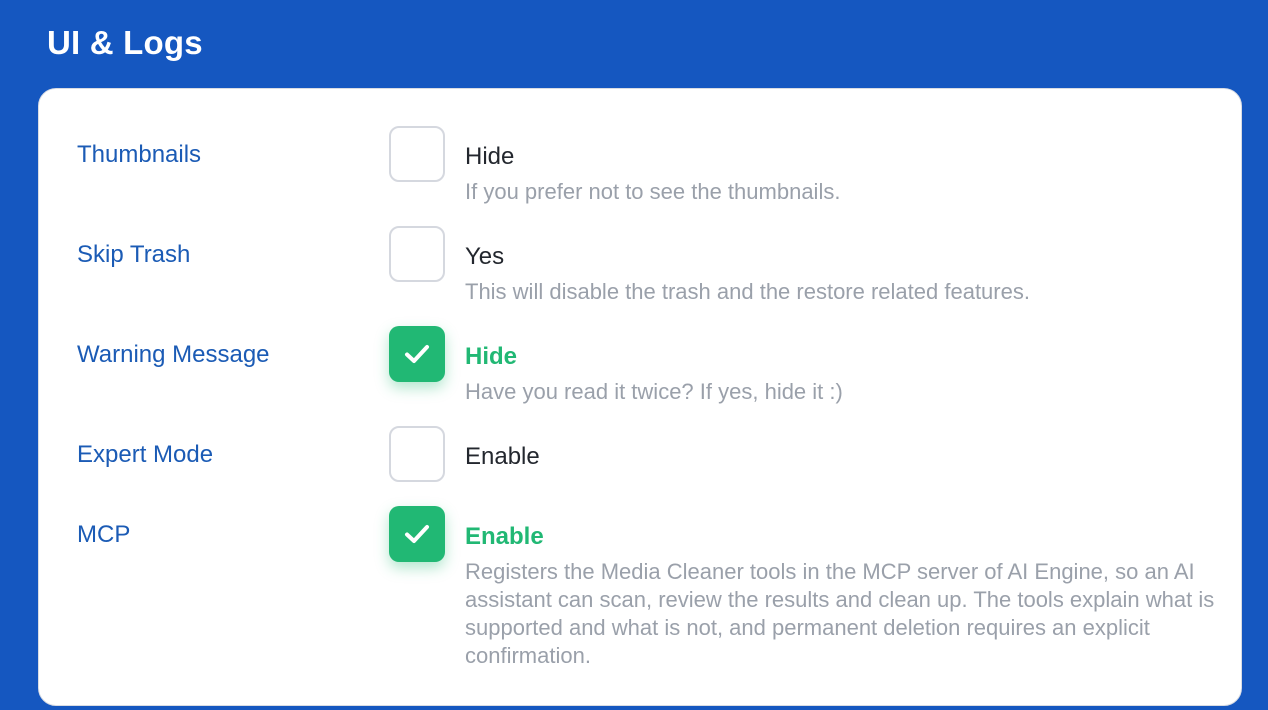 The image size is (1268, 710). What do you see at coordinates (489, 157) in the screenshot?
I see `thumbnails-option-label: Hide` at bounding box center [489, 157].